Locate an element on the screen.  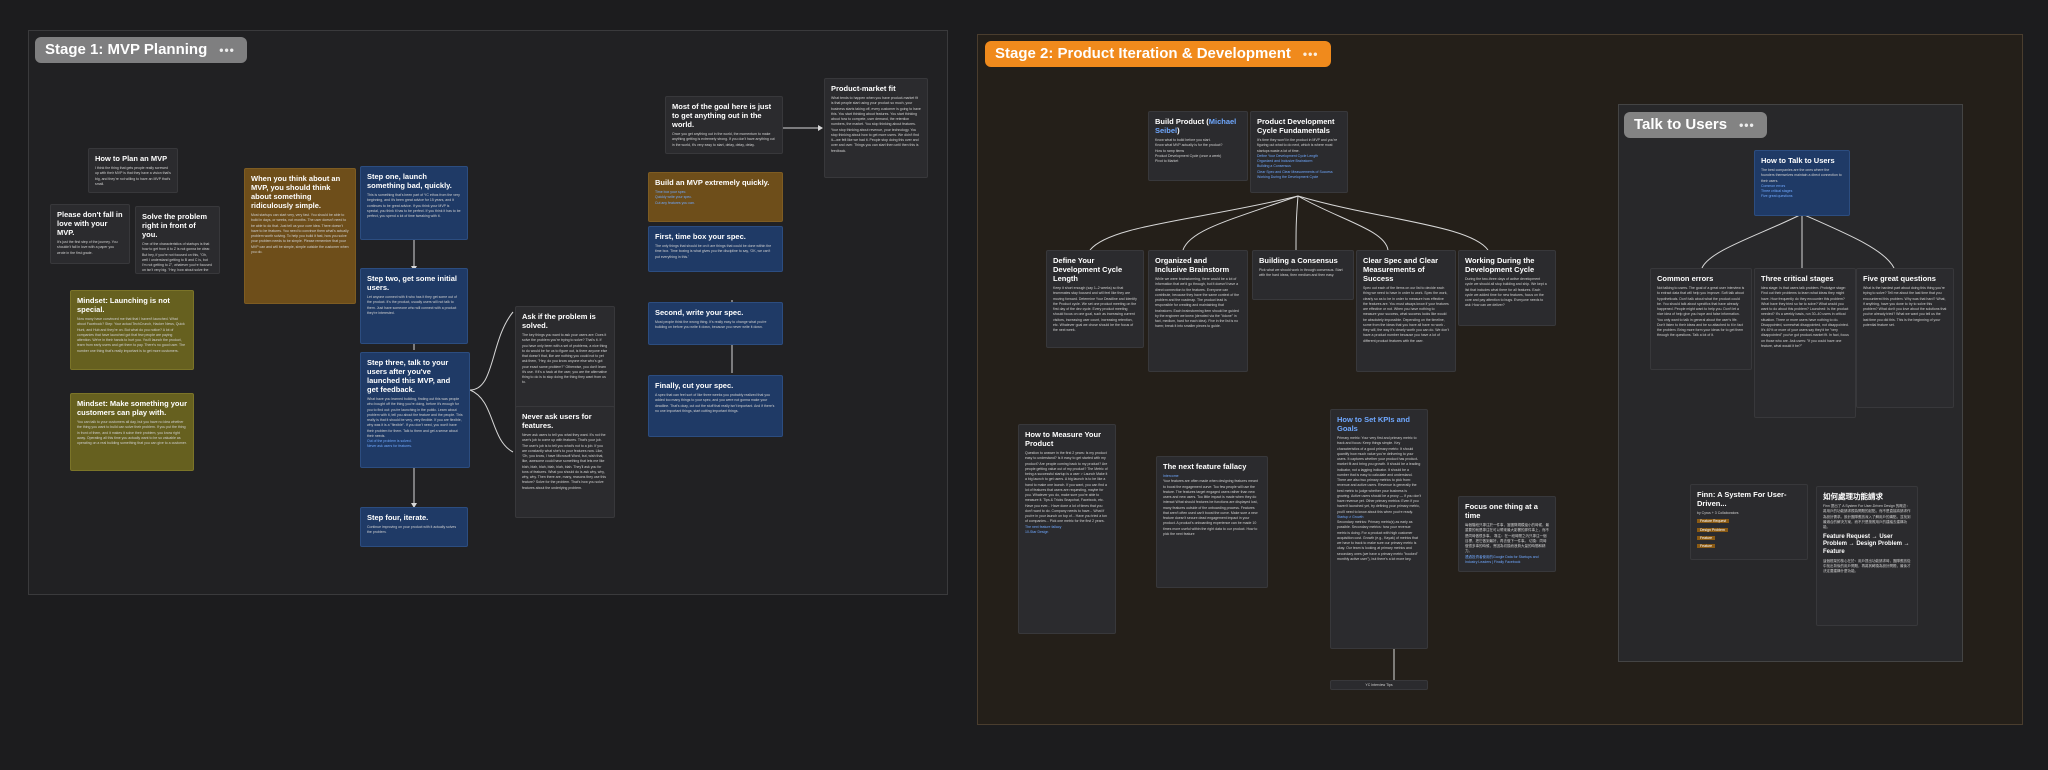
card-title: Second, write your spec. is located at coordinates (699, 312).